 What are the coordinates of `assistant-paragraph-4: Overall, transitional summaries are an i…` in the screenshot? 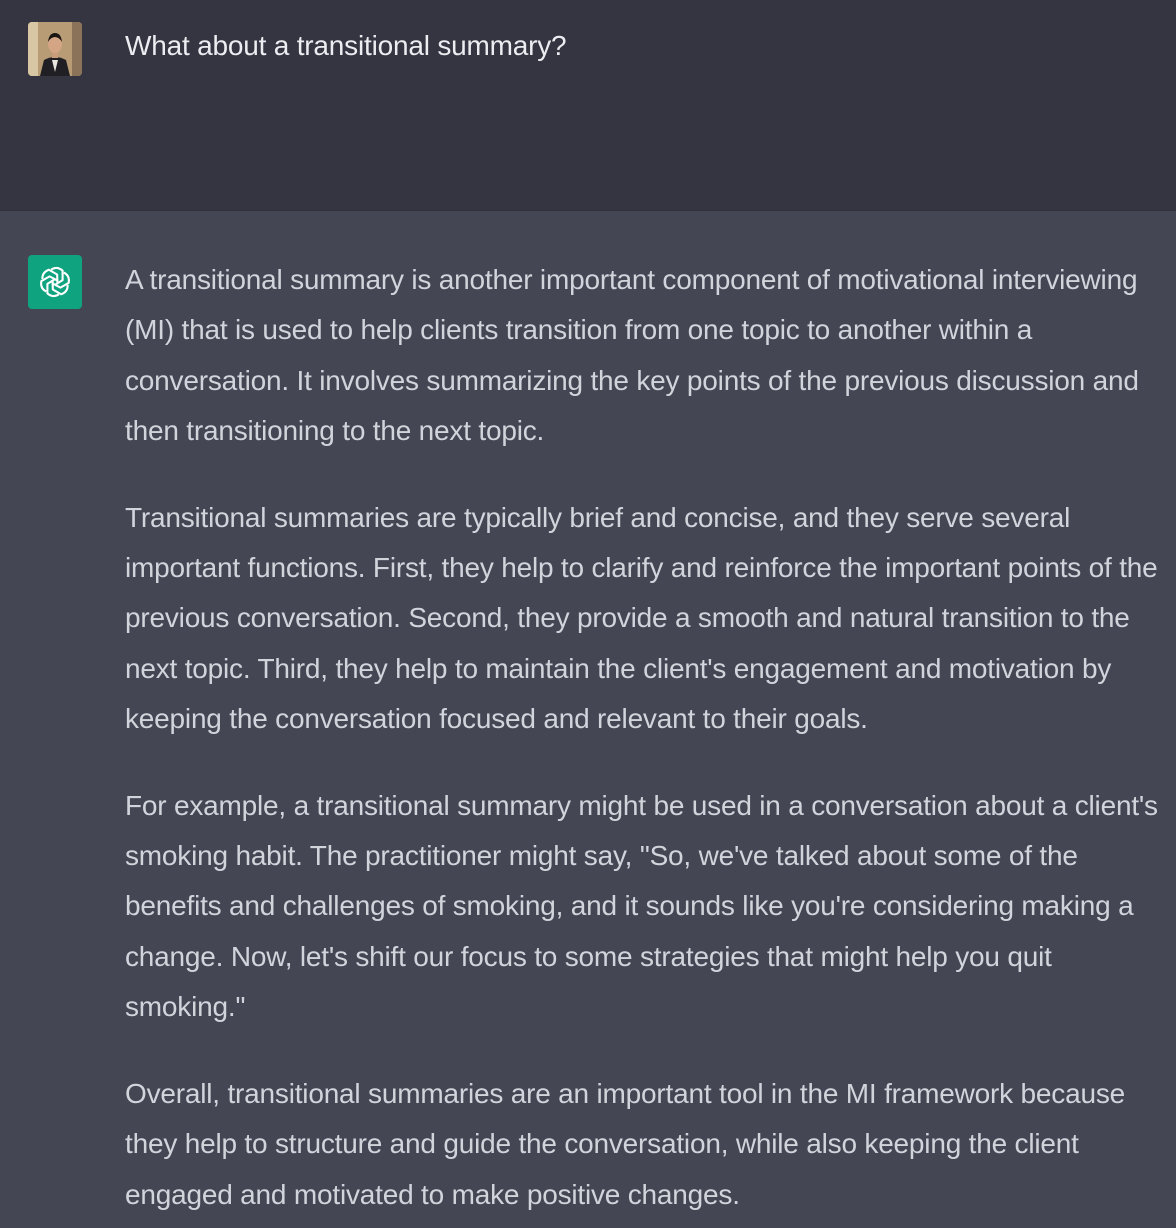 It's located at (625, 1143).